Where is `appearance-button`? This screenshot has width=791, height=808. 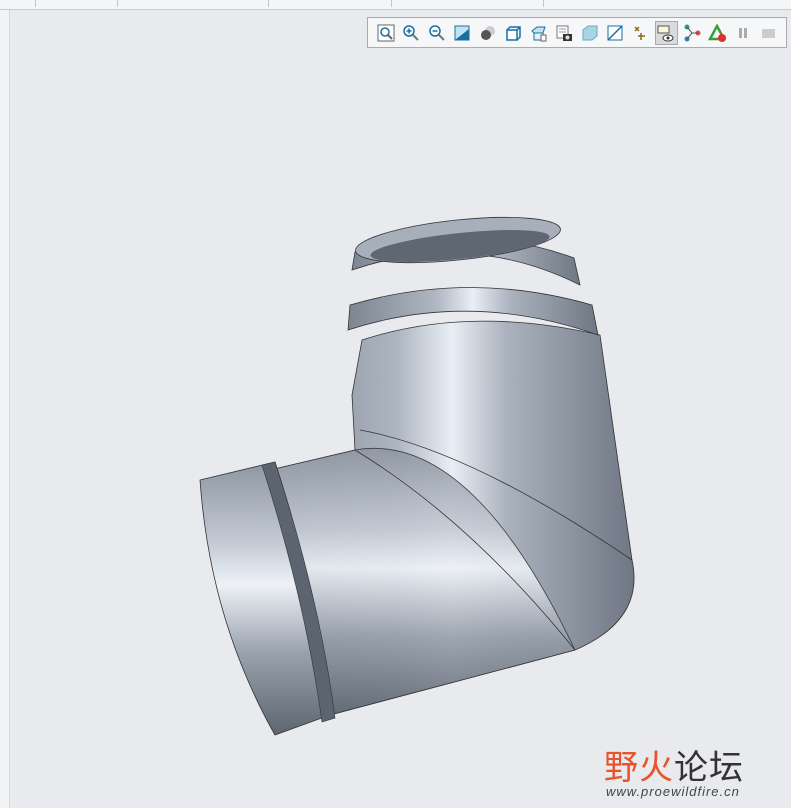
appearance-button is located at coordinates (718, 33).